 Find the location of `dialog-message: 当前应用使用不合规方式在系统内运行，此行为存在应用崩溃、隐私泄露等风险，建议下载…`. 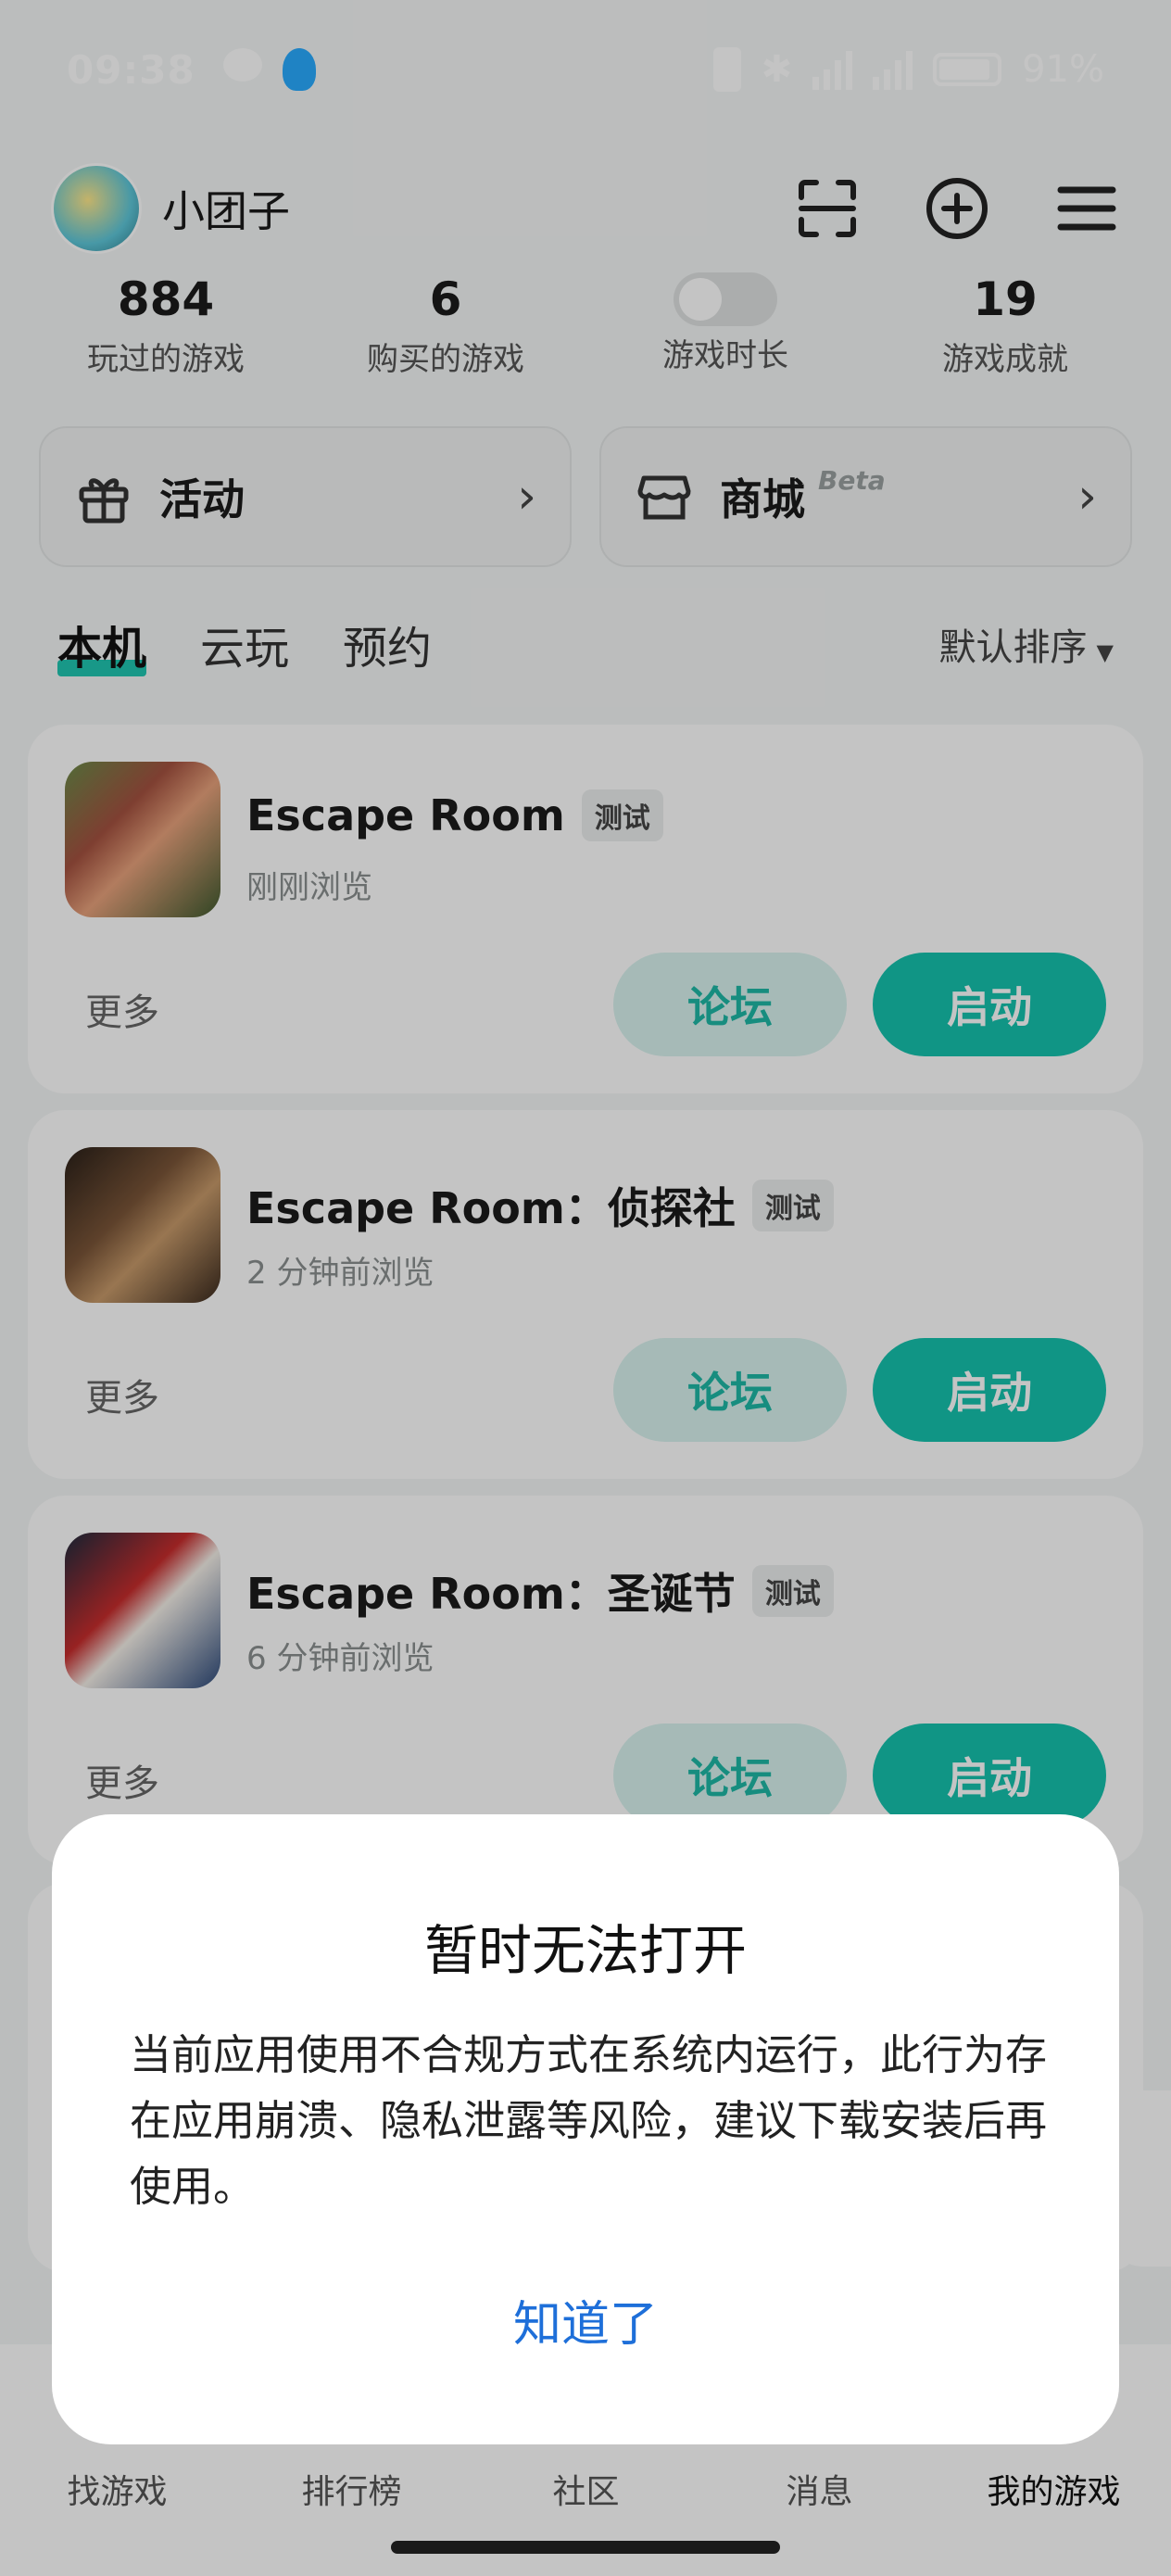

dialog-message: 当前应用使用不合规方式在系统内运行，此行为存在应用崩溃、隐私泄露等风险，建议下载… is located at coordinates (589, 2120).